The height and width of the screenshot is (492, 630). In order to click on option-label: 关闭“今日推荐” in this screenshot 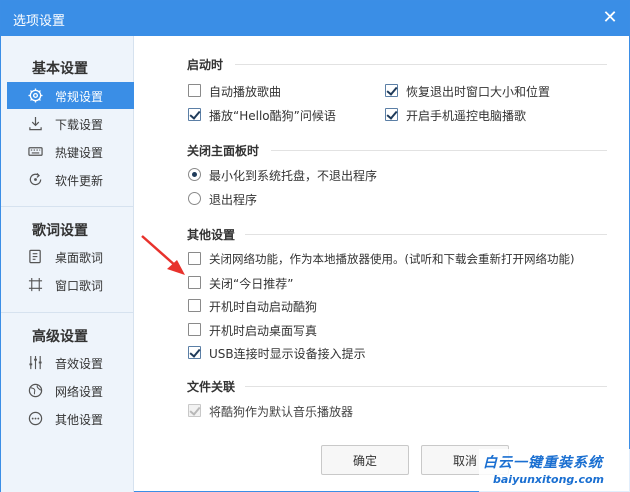, I will do `click(251, 284)`.